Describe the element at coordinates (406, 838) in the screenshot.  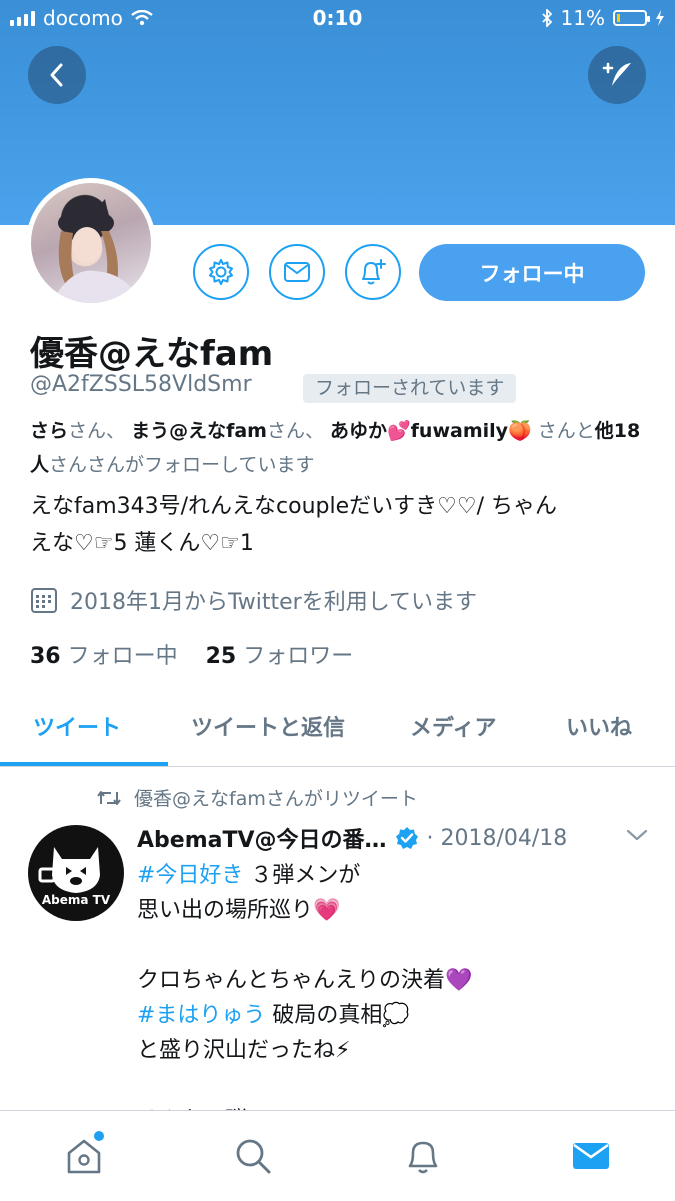
I see `verified-badge-icon` at that location.